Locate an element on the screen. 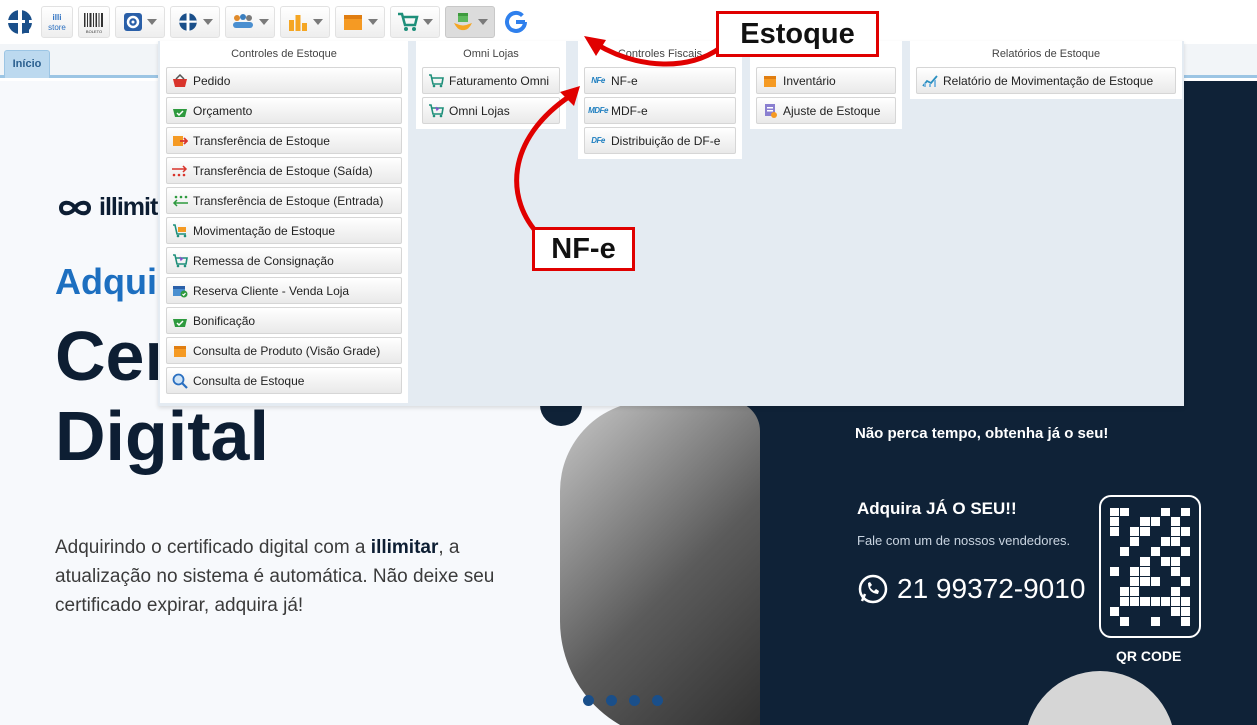  menu-item-faturamento-omni: Faturamento Omni is located at coordinates (491, 80).